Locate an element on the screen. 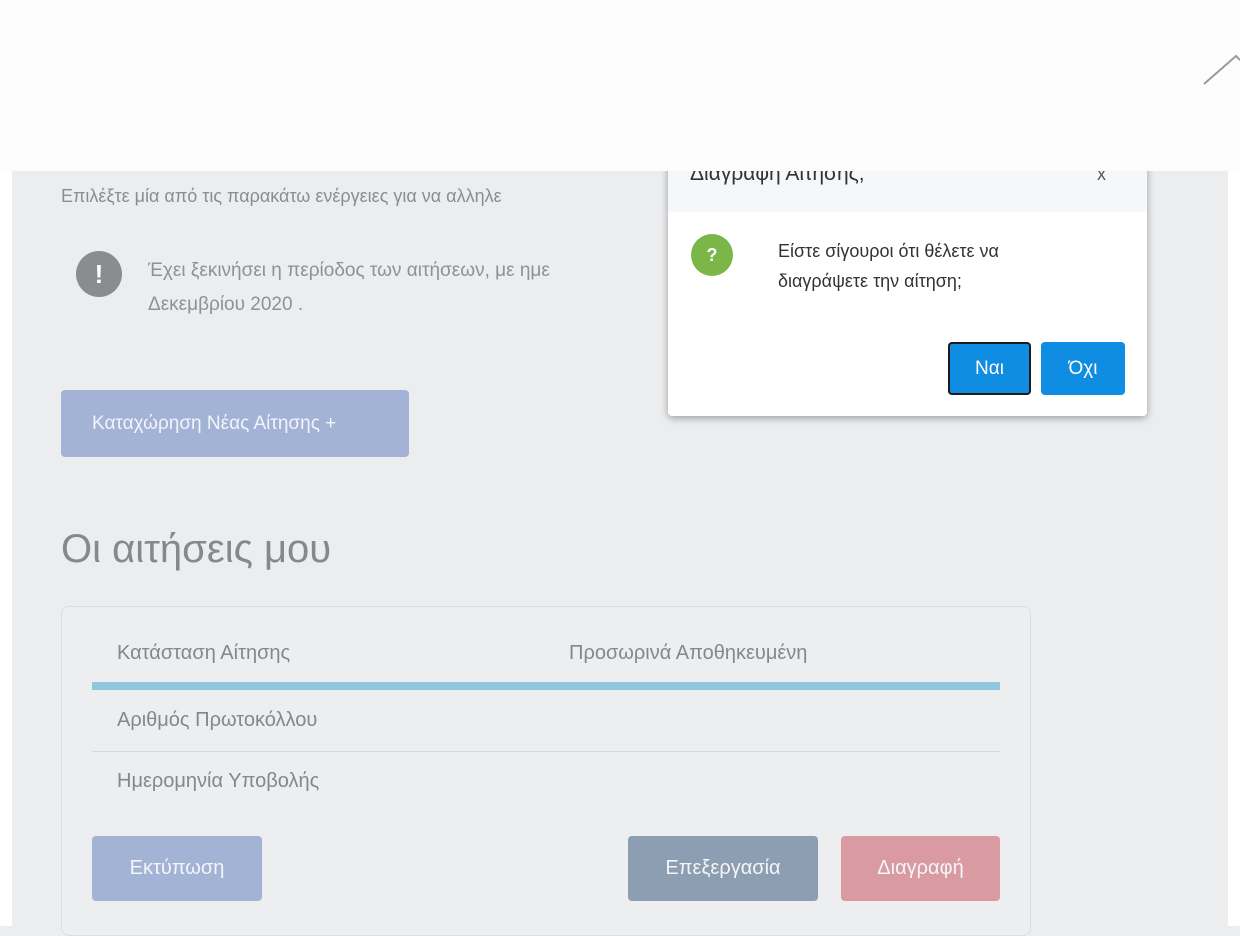 This screenshot has height=936, width=1240. info-line-2: Δεκεμβρίου 2020 . is located at coordinates (226, 304).